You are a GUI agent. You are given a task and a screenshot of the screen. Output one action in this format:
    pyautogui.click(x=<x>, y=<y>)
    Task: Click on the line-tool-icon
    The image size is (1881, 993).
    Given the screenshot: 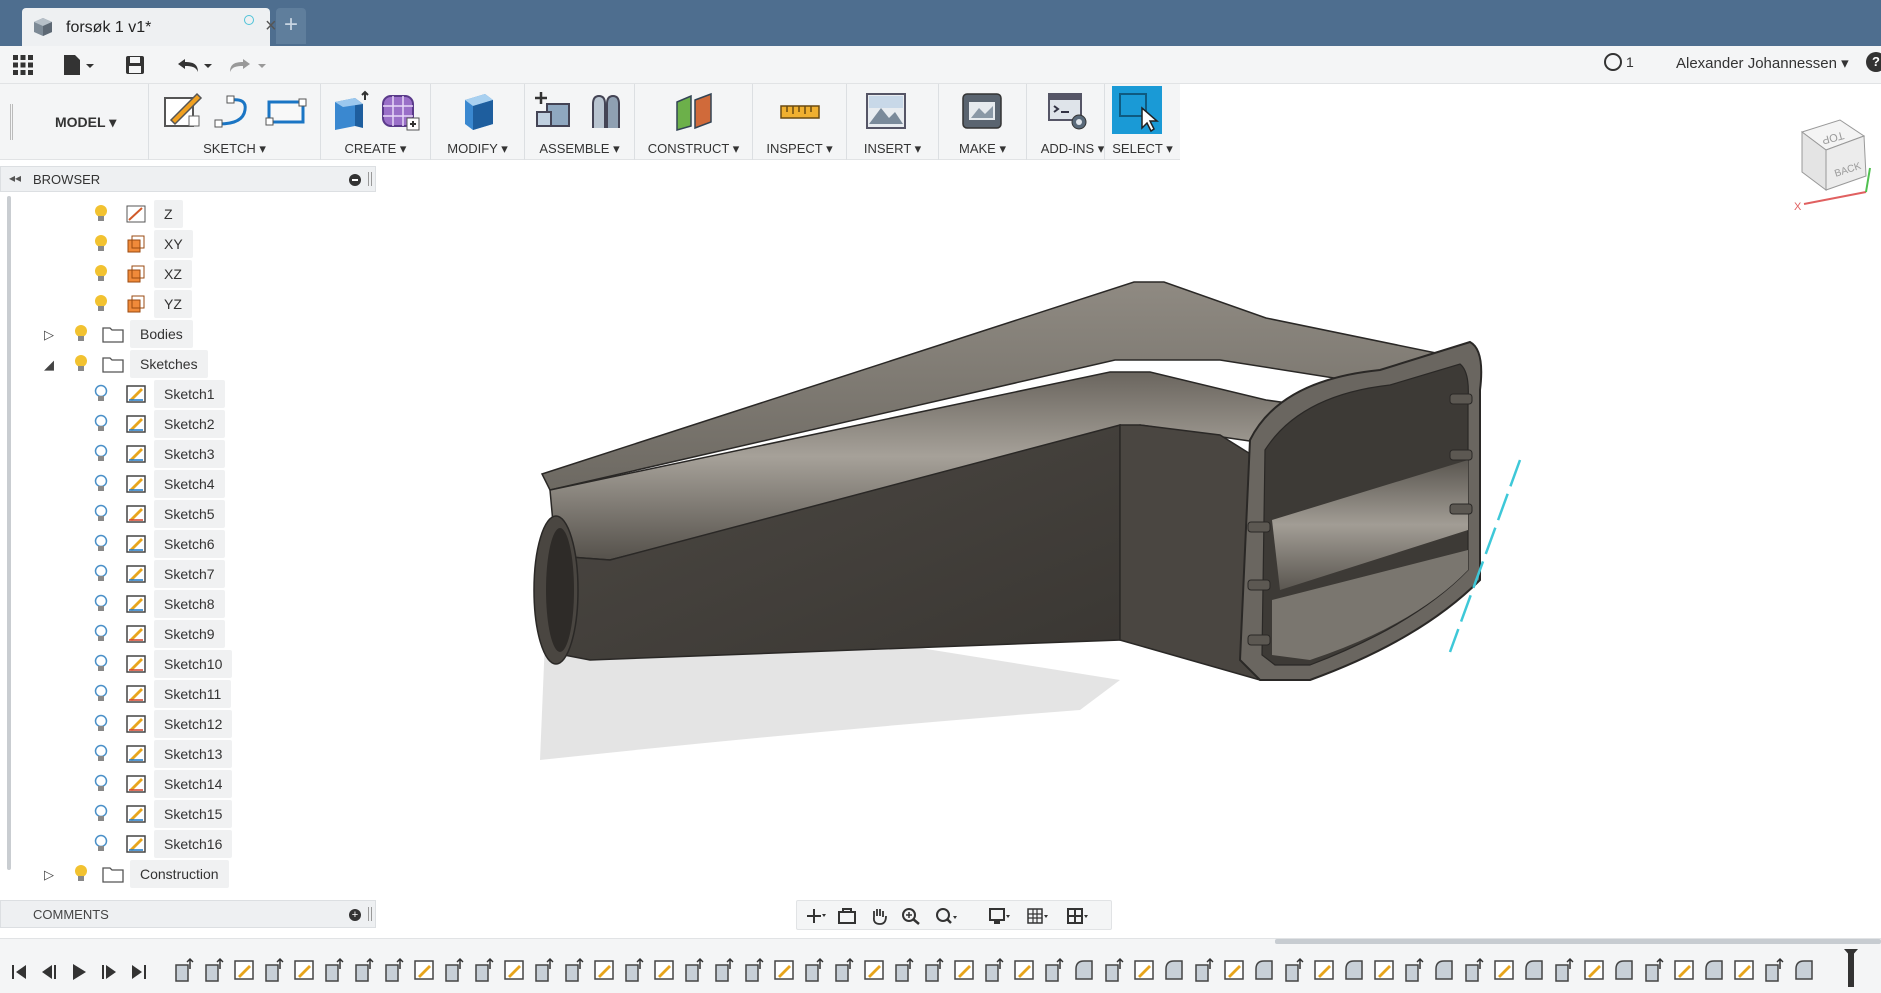 What is the action you would take?
    pyautogui.click(x=234, y=111)
    